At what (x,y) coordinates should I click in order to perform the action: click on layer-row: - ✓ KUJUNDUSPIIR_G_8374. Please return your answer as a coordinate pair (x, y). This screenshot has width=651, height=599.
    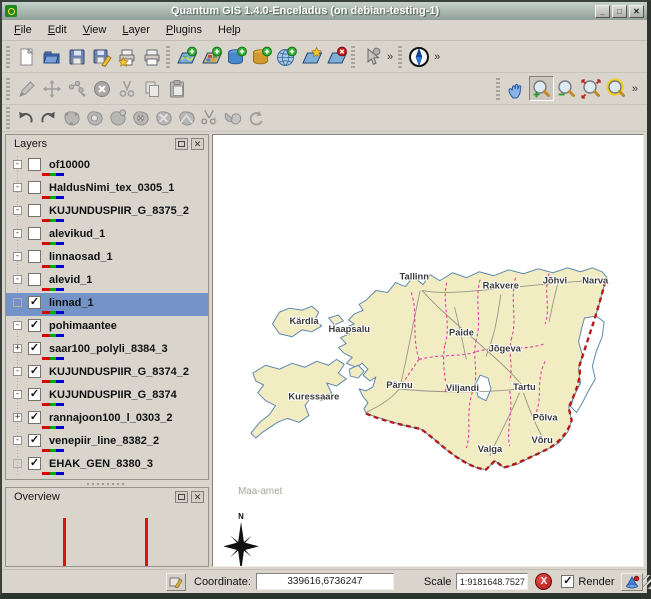
    Looking at the image, I should click on (107, 396).